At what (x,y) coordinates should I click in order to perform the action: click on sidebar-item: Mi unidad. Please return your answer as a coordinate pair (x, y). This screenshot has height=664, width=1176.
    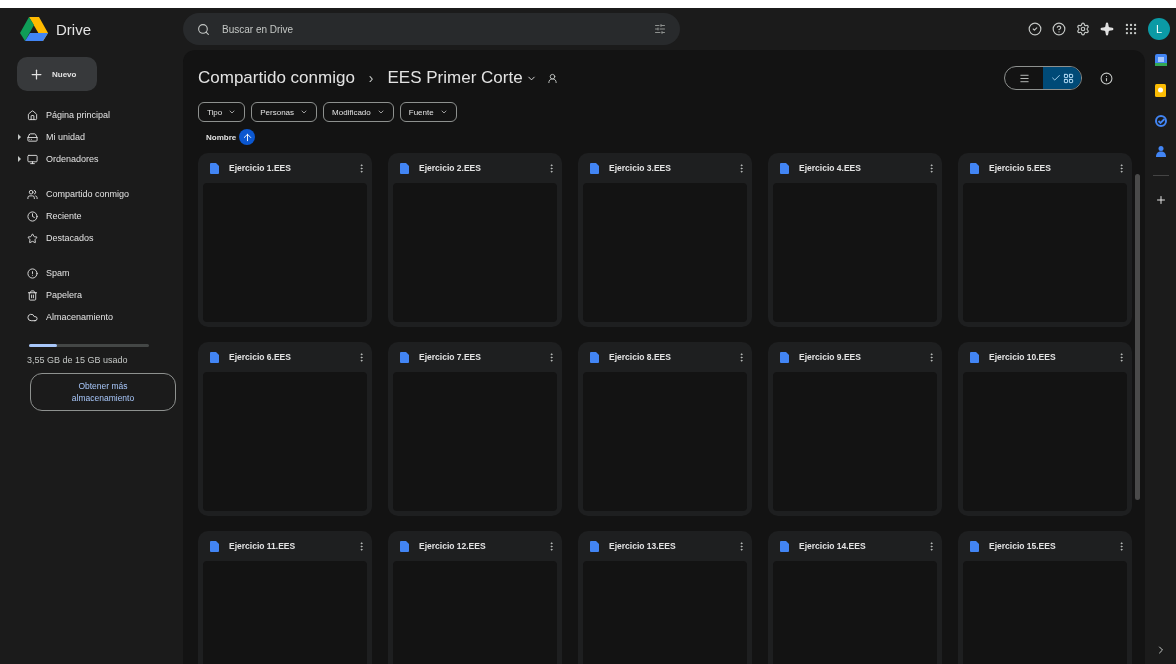
    Looking at the image, I should click on (92, 137).